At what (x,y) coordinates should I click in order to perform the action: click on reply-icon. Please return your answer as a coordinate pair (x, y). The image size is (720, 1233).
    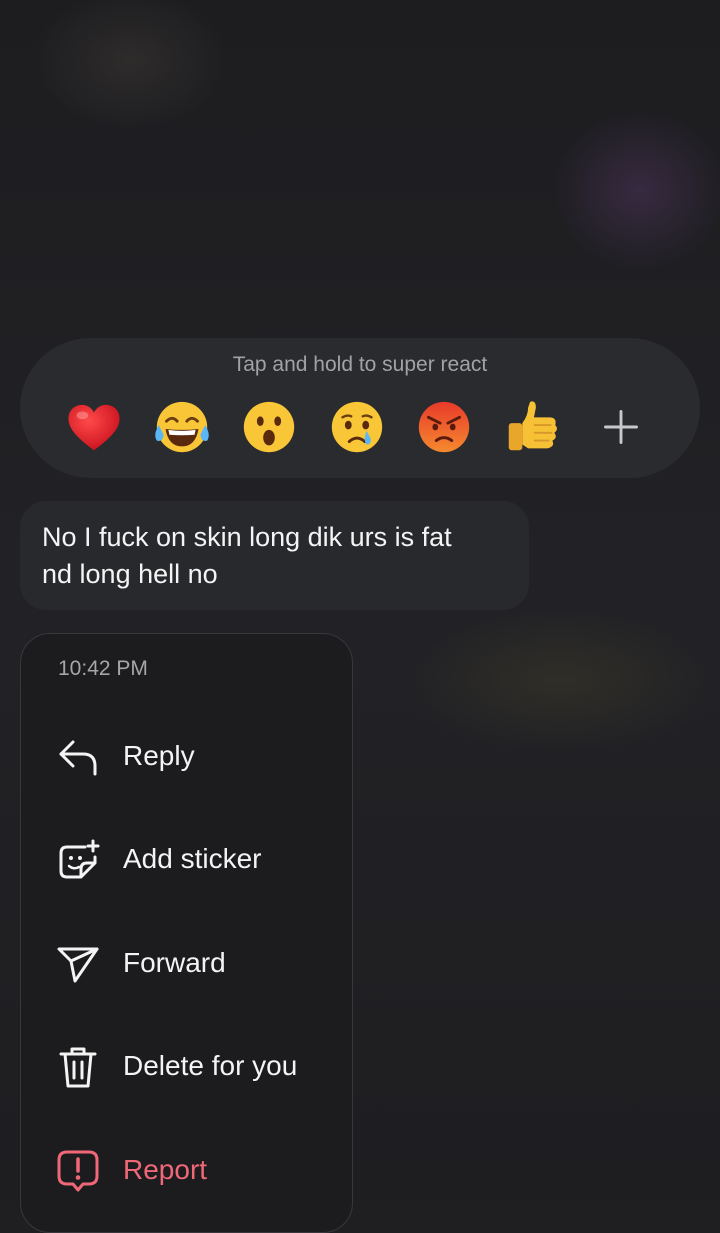
    Looking at the image, I should click on (78, 757).